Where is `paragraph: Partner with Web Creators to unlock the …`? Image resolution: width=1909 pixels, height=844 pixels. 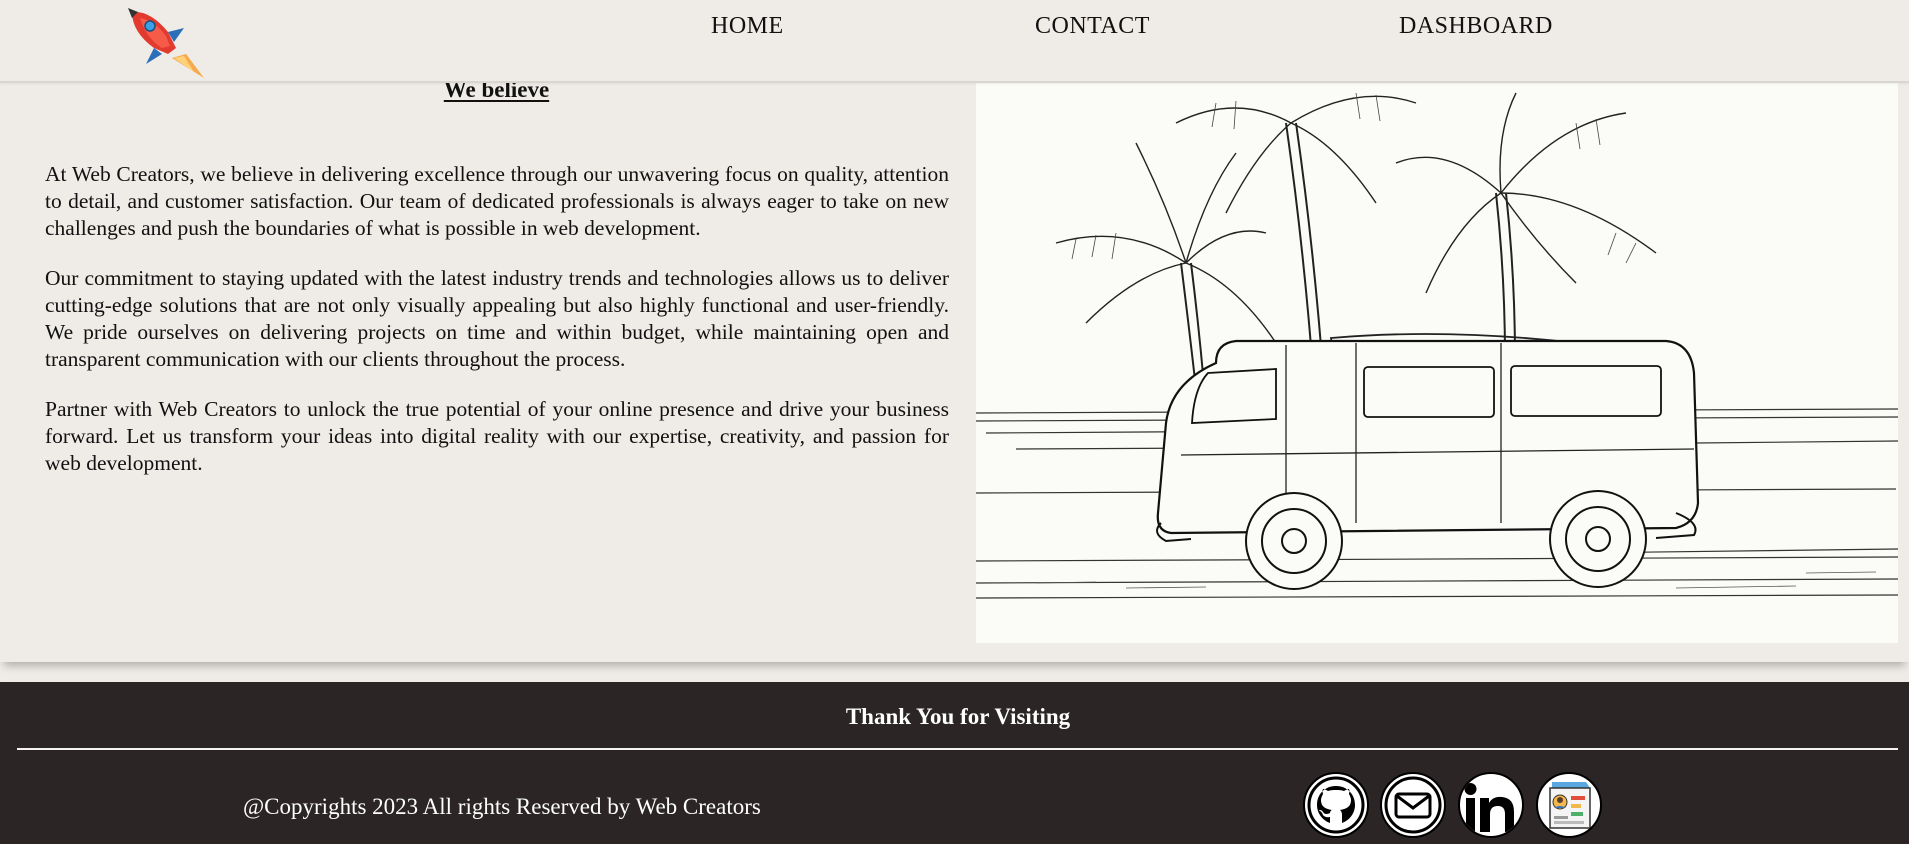
paragraph: Partner with Web Creators to unlock the … is located at coordinates (497, 436).